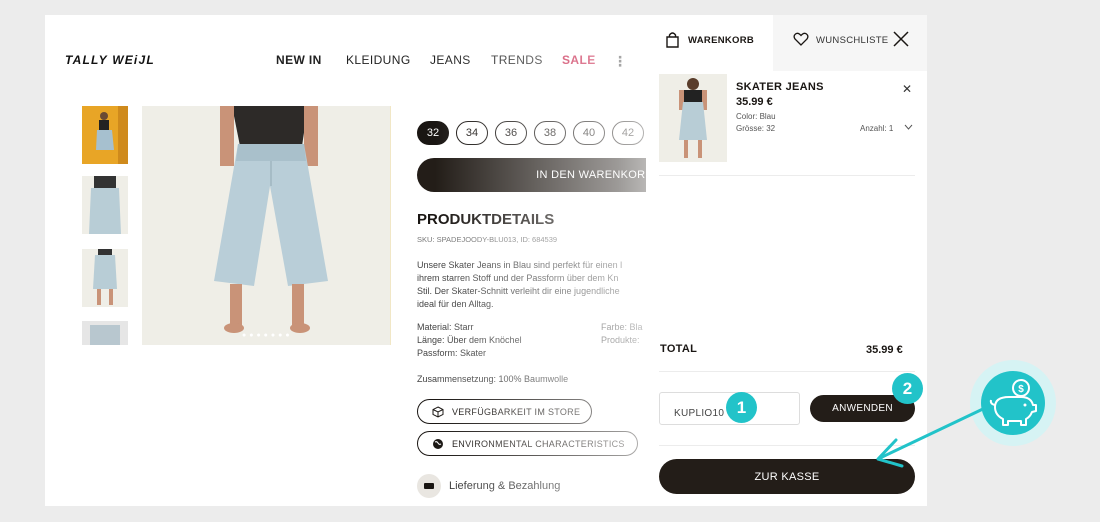 This screenshot has height=522, width=1100. Describe the element at coordinates (438, 412) in the screenshot. I see `cube-icon` at that location.